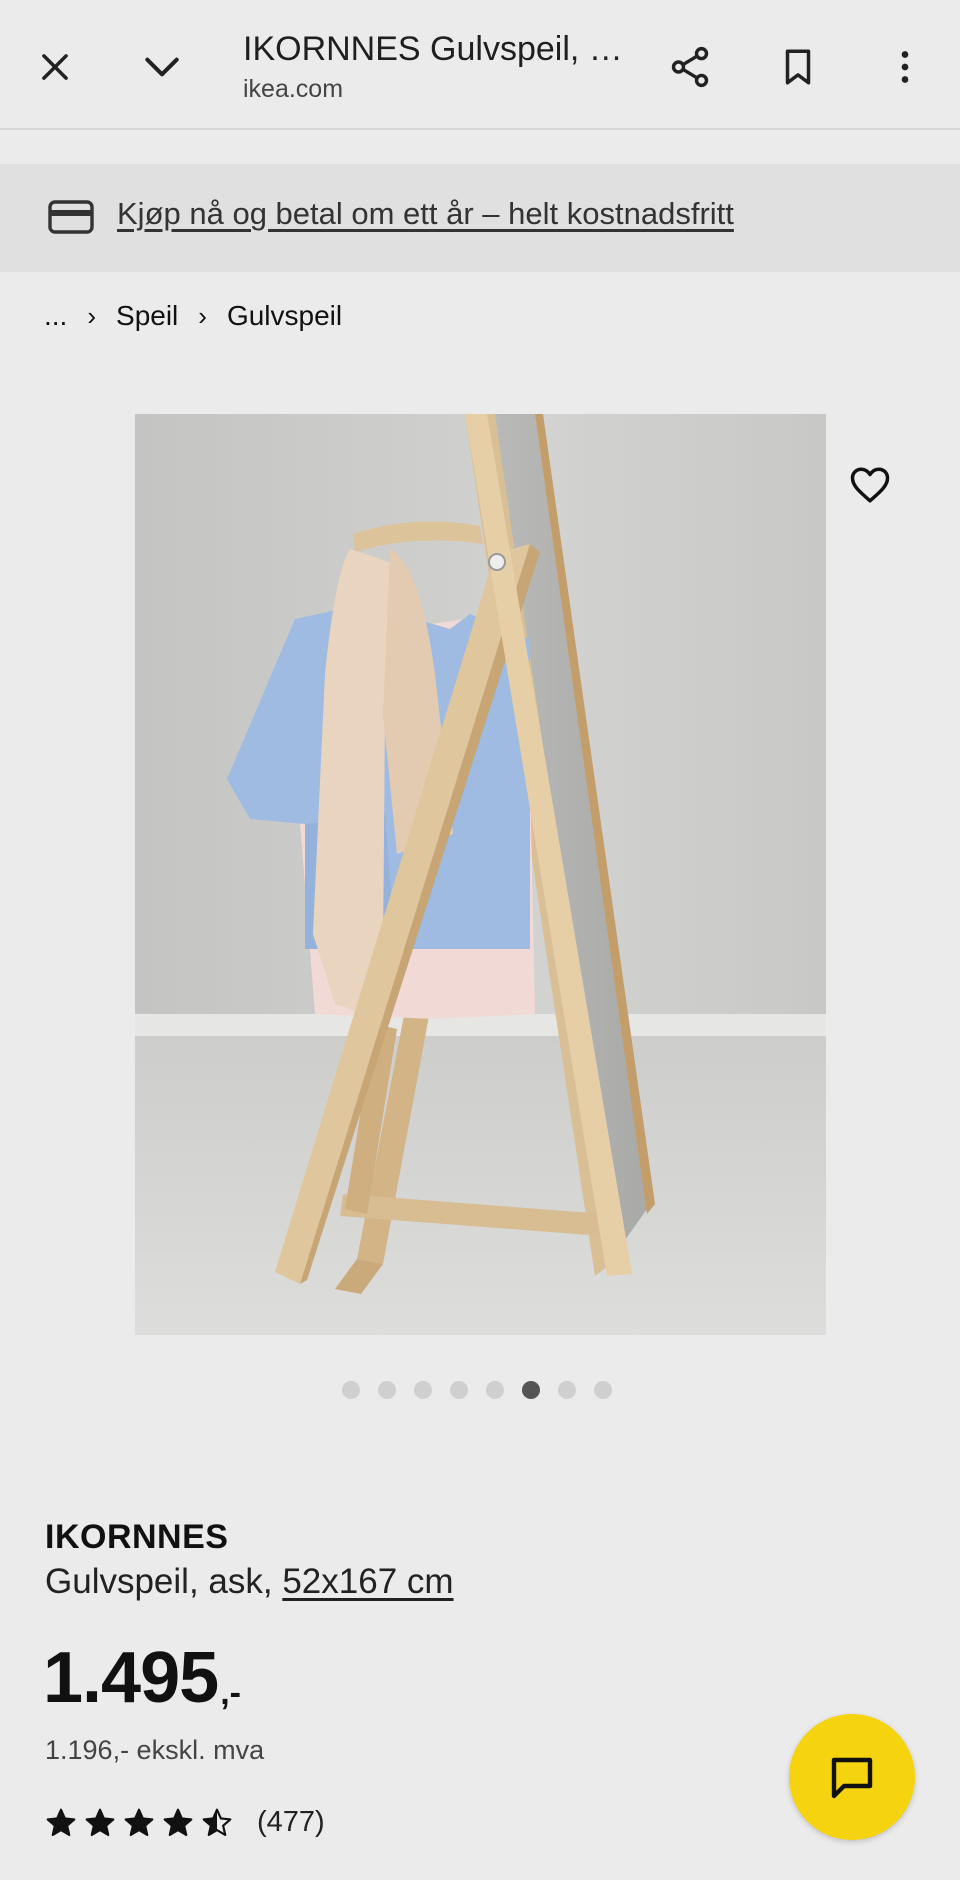 This screenshot has width=960, height=1880. Describe the element at coordinates (230, 1693) in the screenshot. I see `price-suffix: ,-` at that location.